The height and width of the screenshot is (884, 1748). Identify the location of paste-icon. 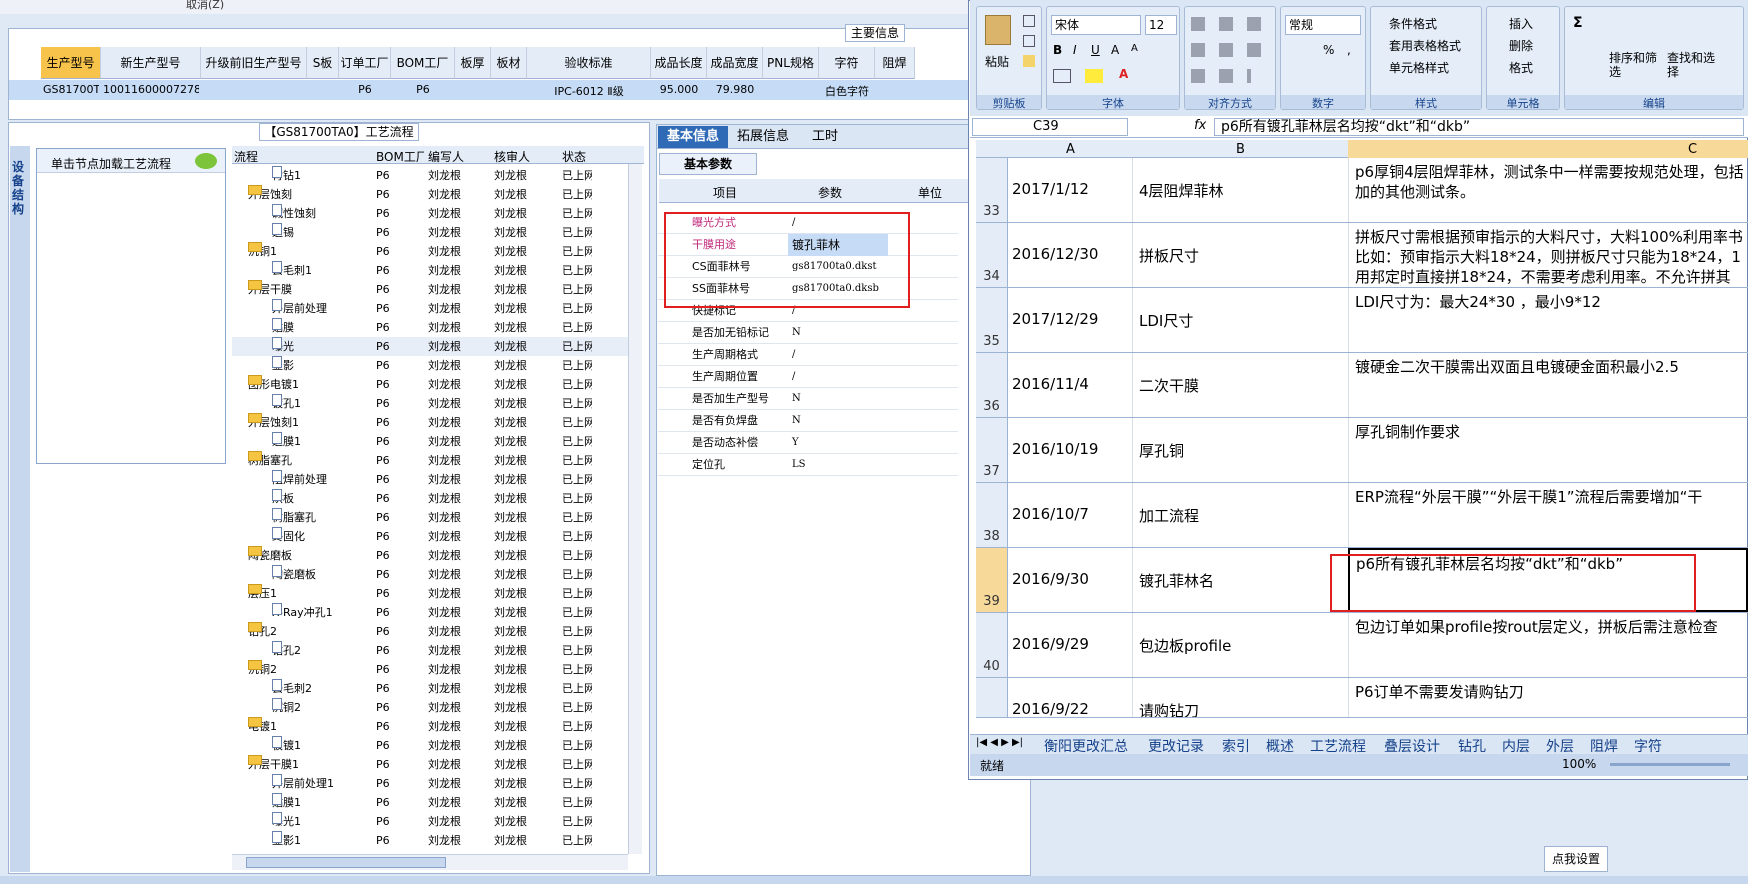
(998, 30).